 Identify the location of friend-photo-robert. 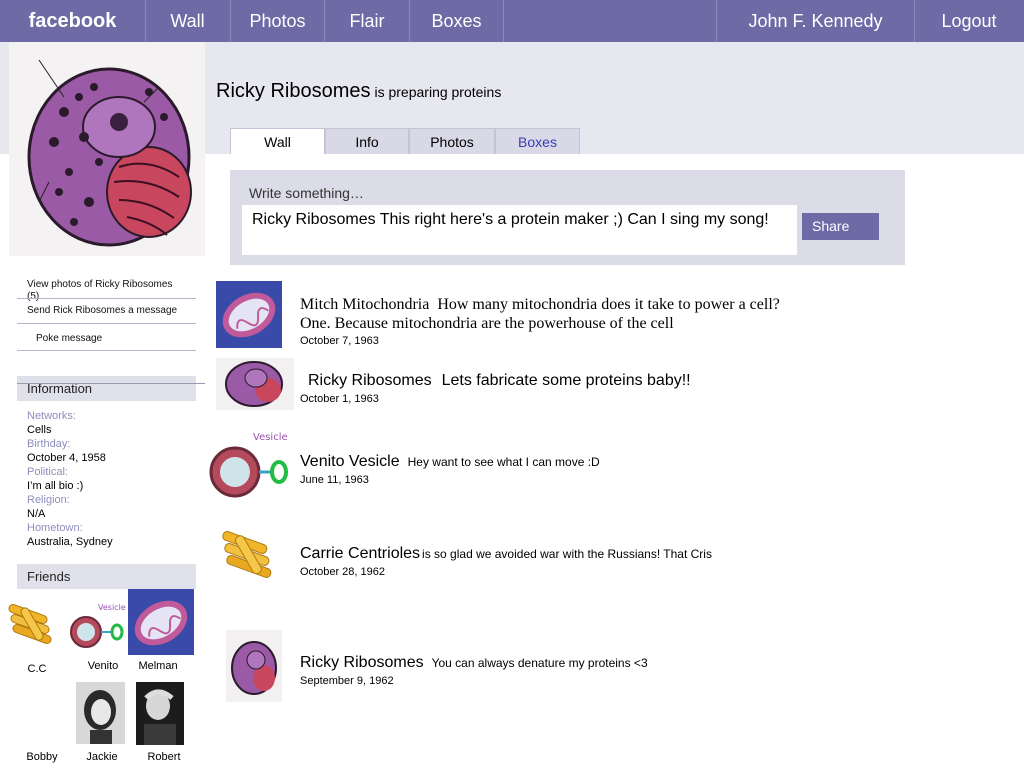
(160, 713).